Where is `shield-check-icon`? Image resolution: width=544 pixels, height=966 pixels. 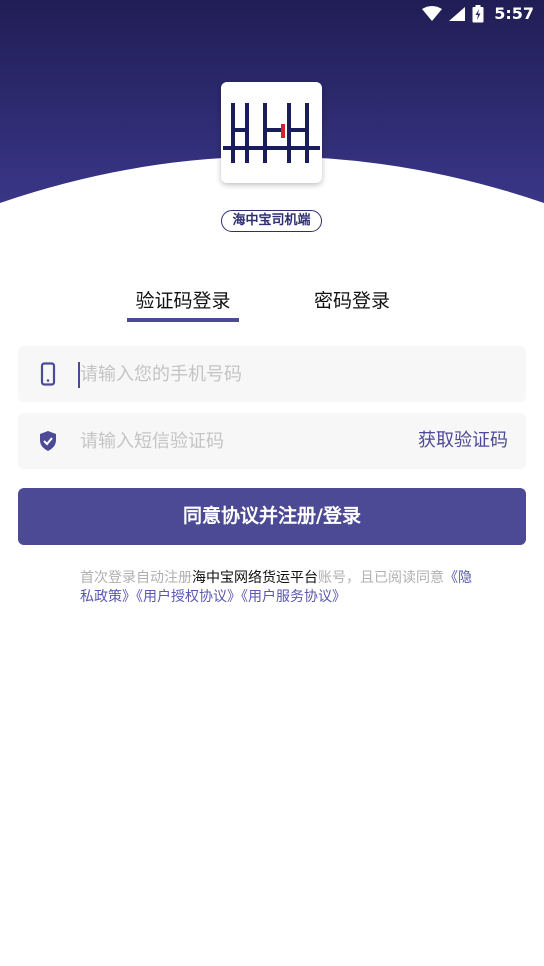 shield-check-icon is located at coordinates (48, 441).